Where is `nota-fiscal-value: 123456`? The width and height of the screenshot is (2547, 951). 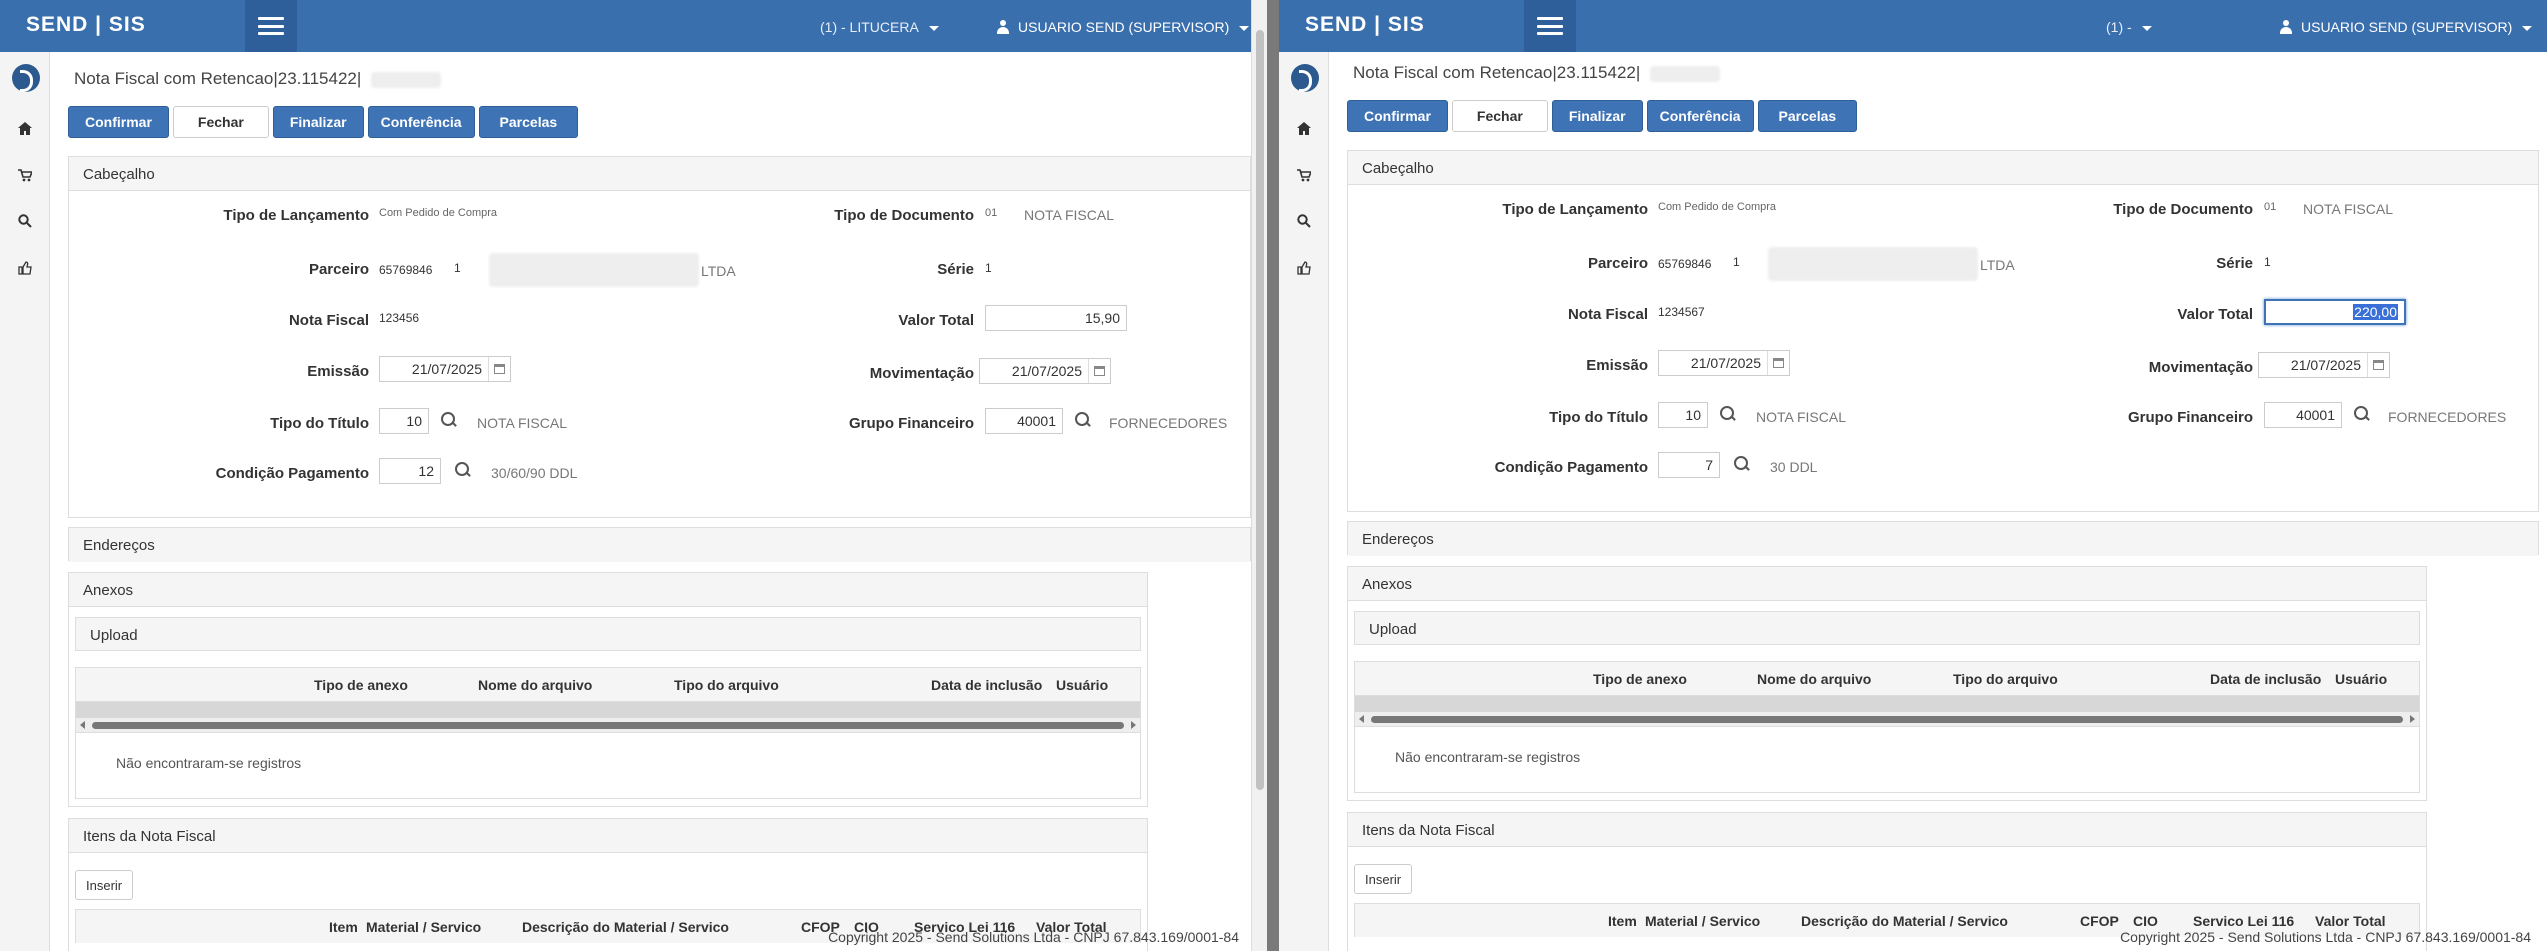 nota-fiscal-value: 123456 is located at coordinates (399, 318).